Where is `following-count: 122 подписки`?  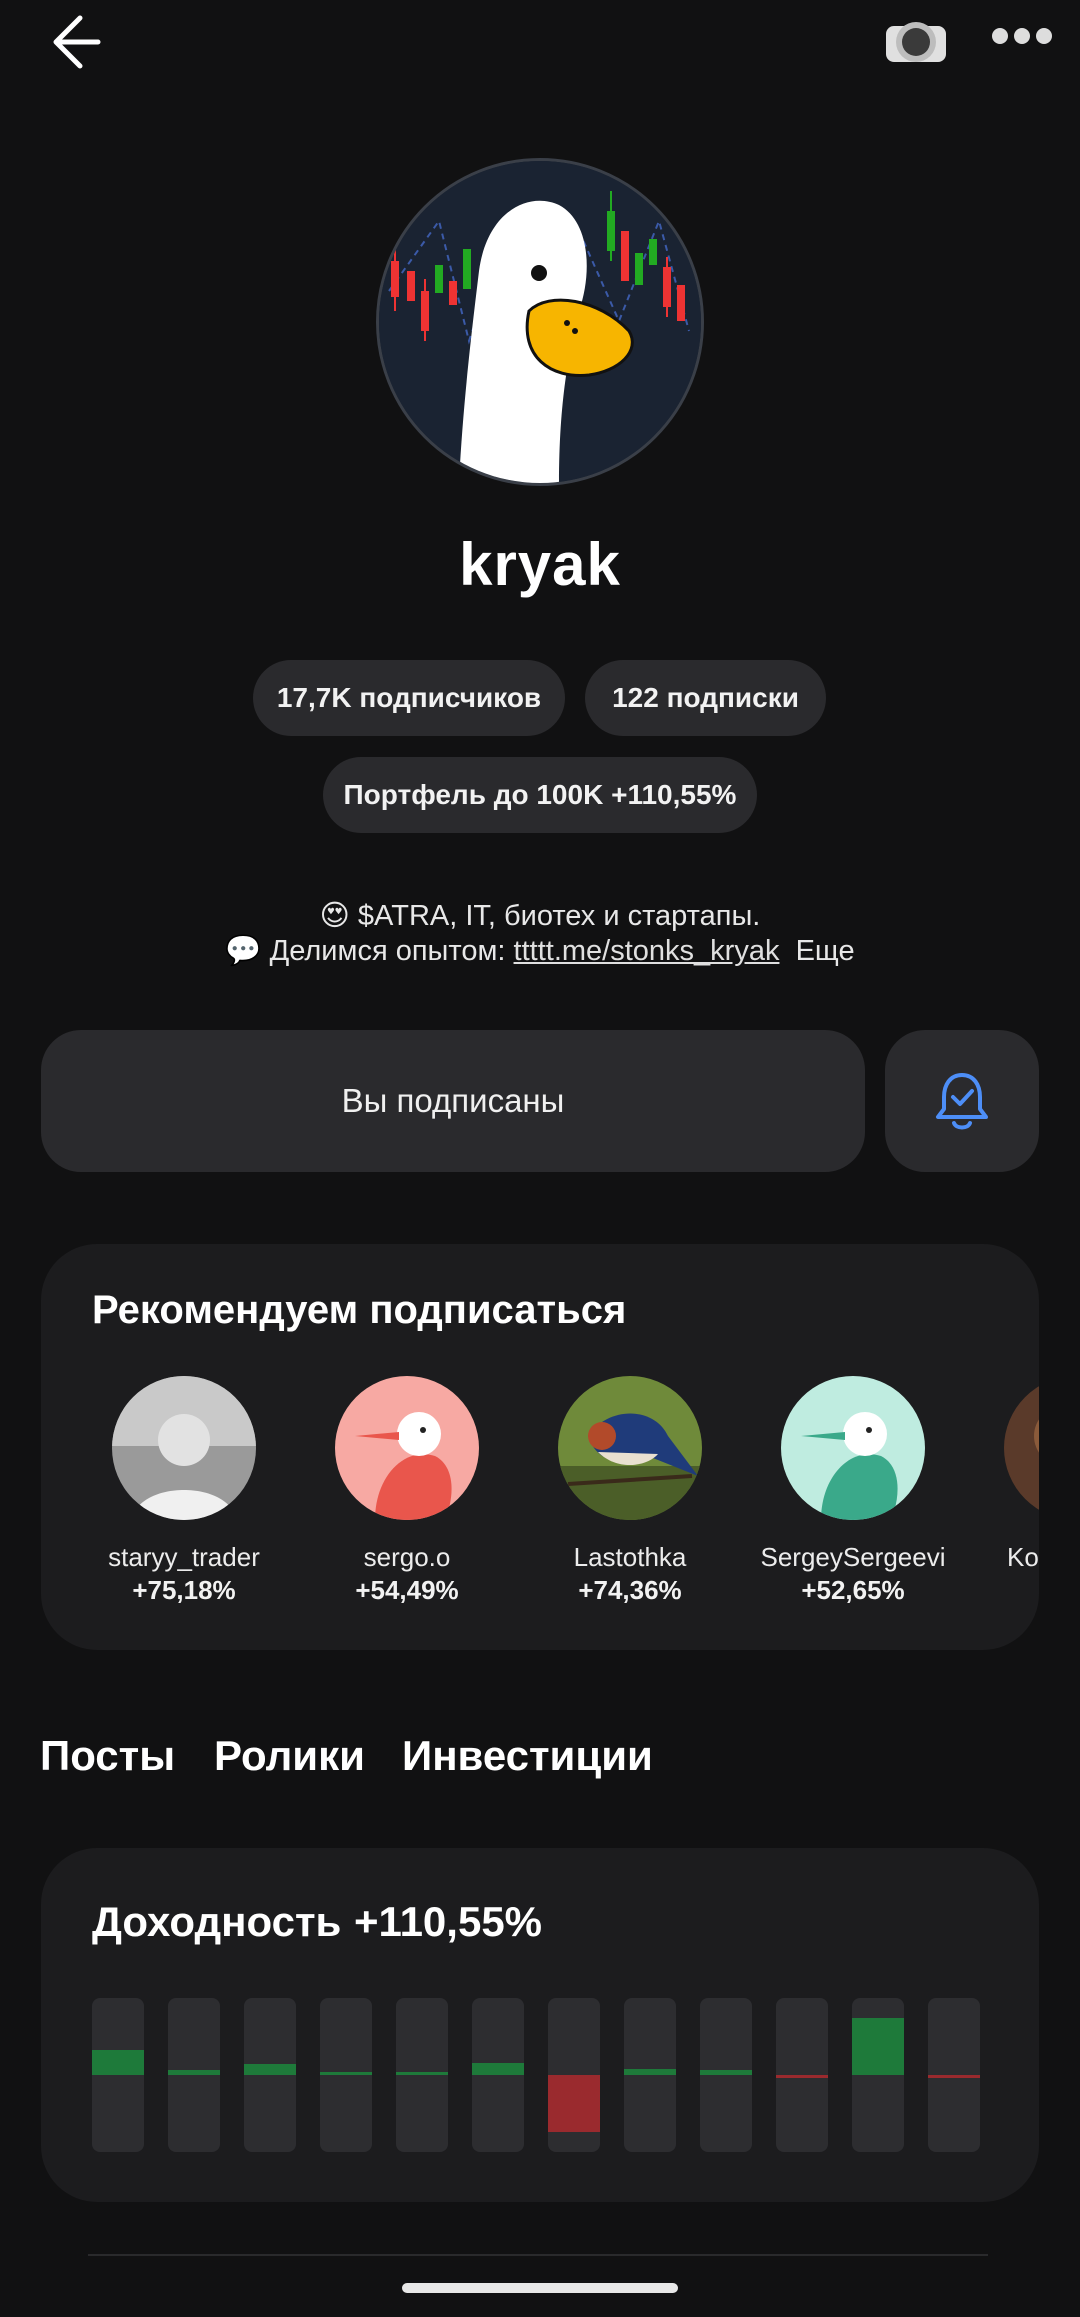
following-count: 122 подписки is located at coordinates (705, 697).